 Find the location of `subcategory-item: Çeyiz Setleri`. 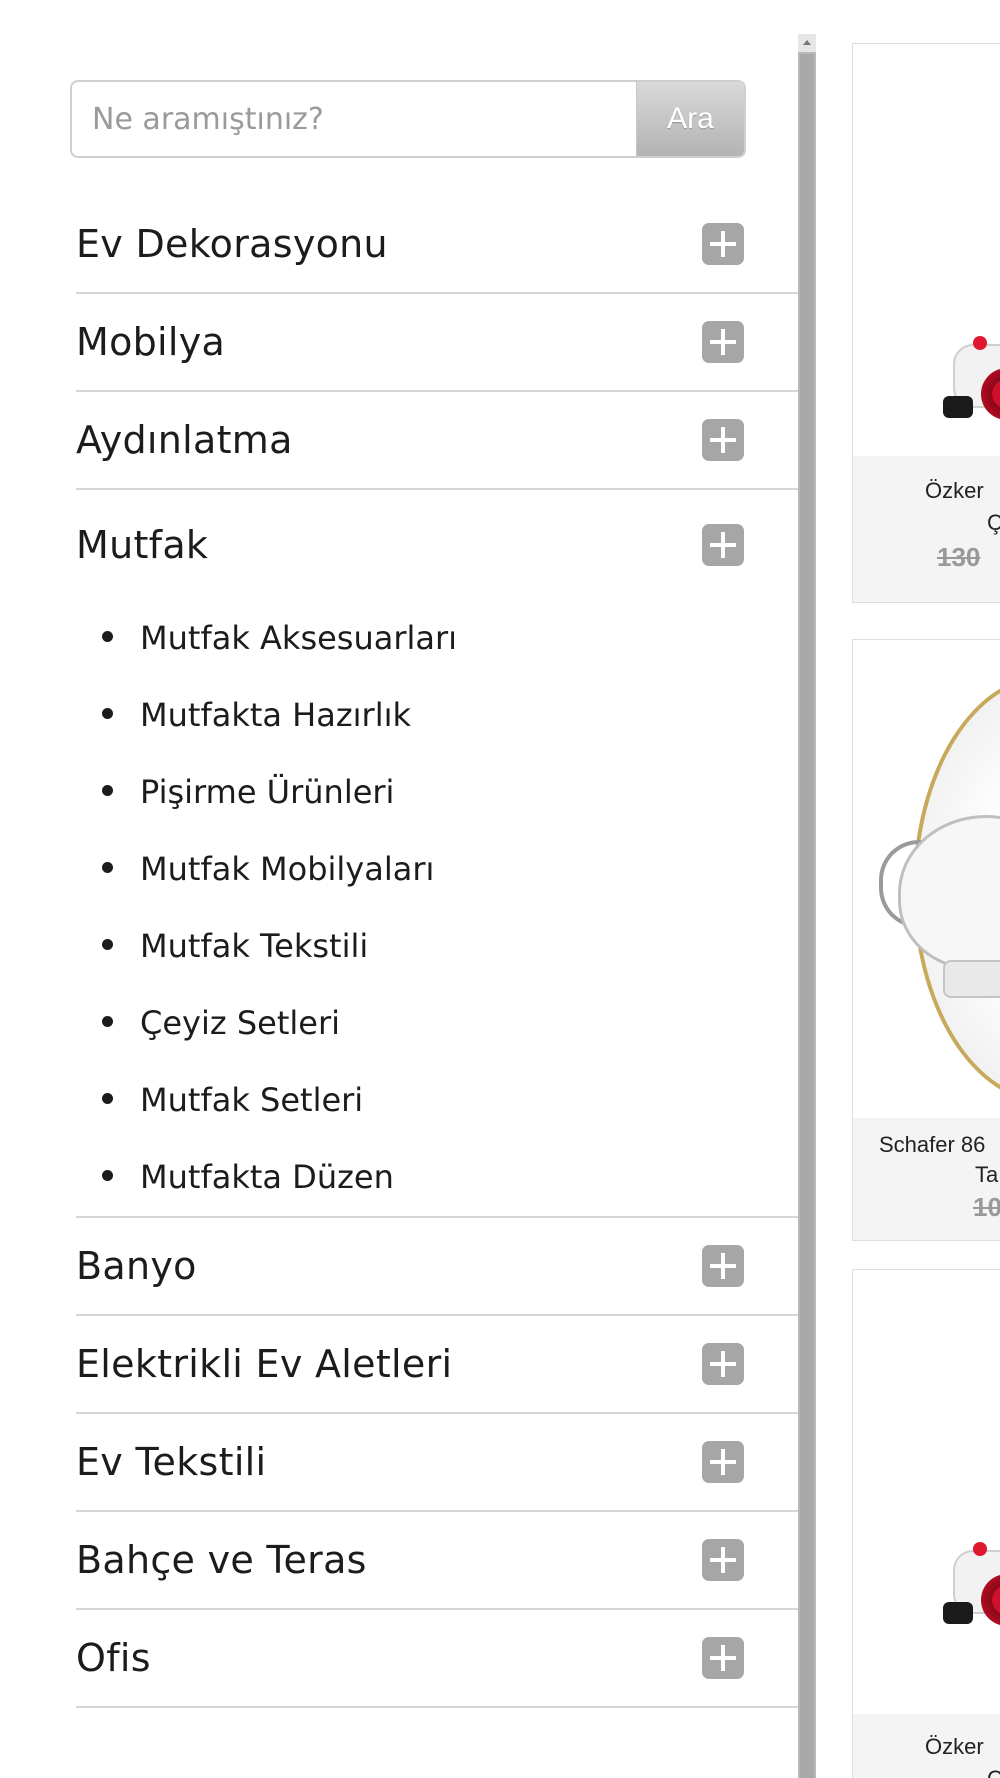

subcategory-item: Çeyiz Setleri is located at coordinates (438, 1023).